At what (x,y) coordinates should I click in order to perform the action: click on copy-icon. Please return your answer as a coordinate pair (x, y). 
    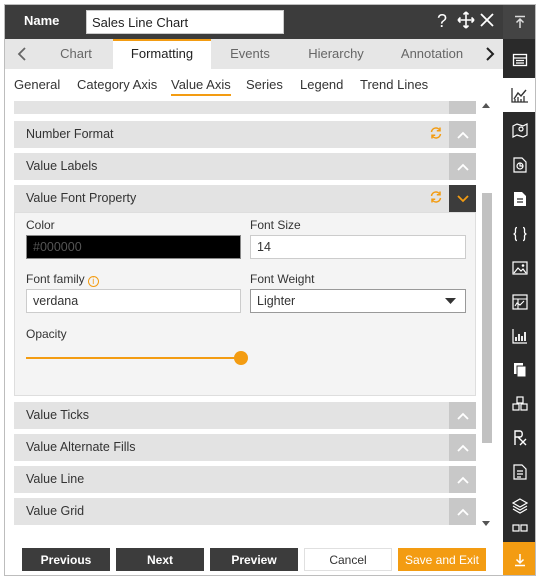
    Looking at the image, I should click on (519, 370).